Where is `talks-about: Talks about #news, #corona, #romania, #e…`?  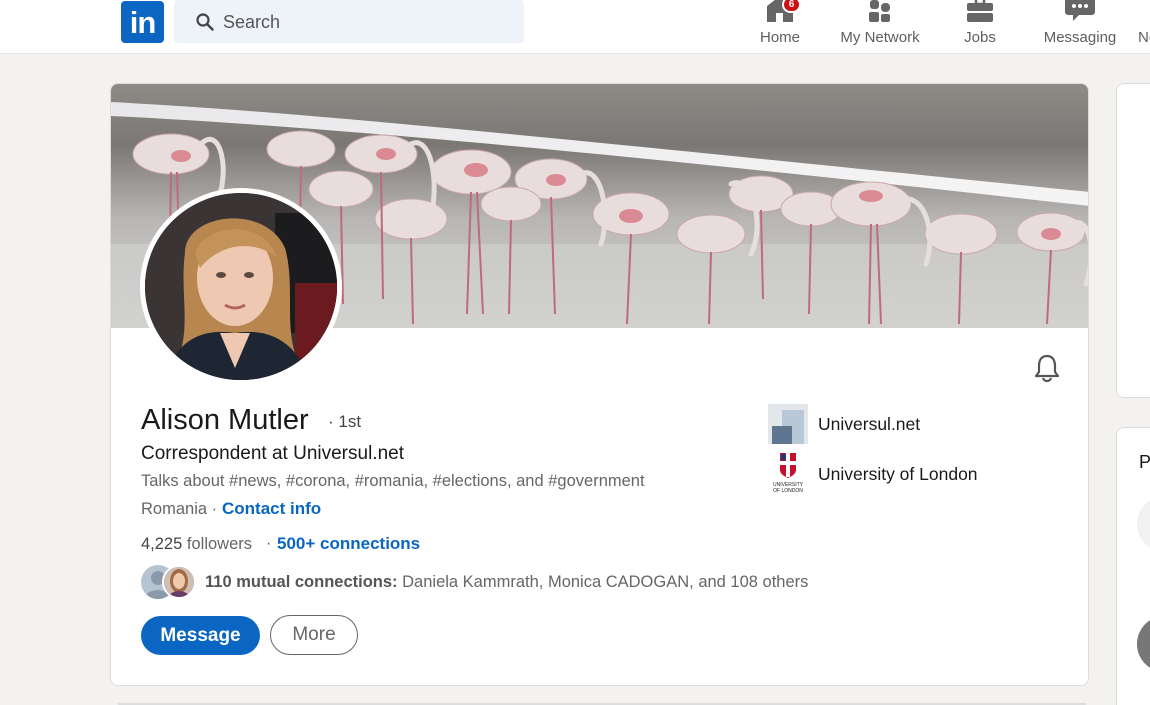
talks-about: Talks about #news, #corona, #romania, #e… is located at coordinates (393, 481).